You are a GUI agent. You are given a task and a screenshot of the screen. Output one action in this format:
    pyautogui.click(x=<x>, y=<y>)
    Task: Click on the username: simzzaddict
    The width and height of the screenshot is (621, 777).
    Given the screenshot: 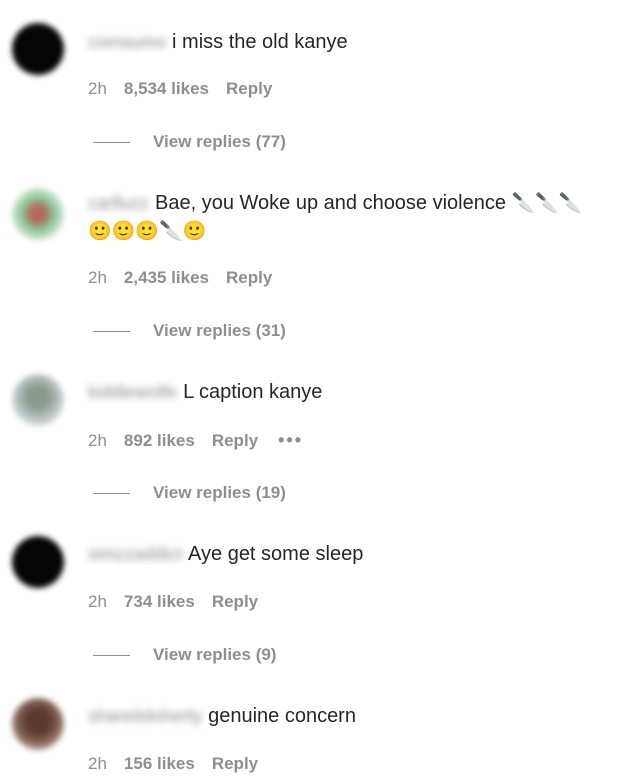 What is the action you would take?
    pyautogui.click(x=135, y=554)
    